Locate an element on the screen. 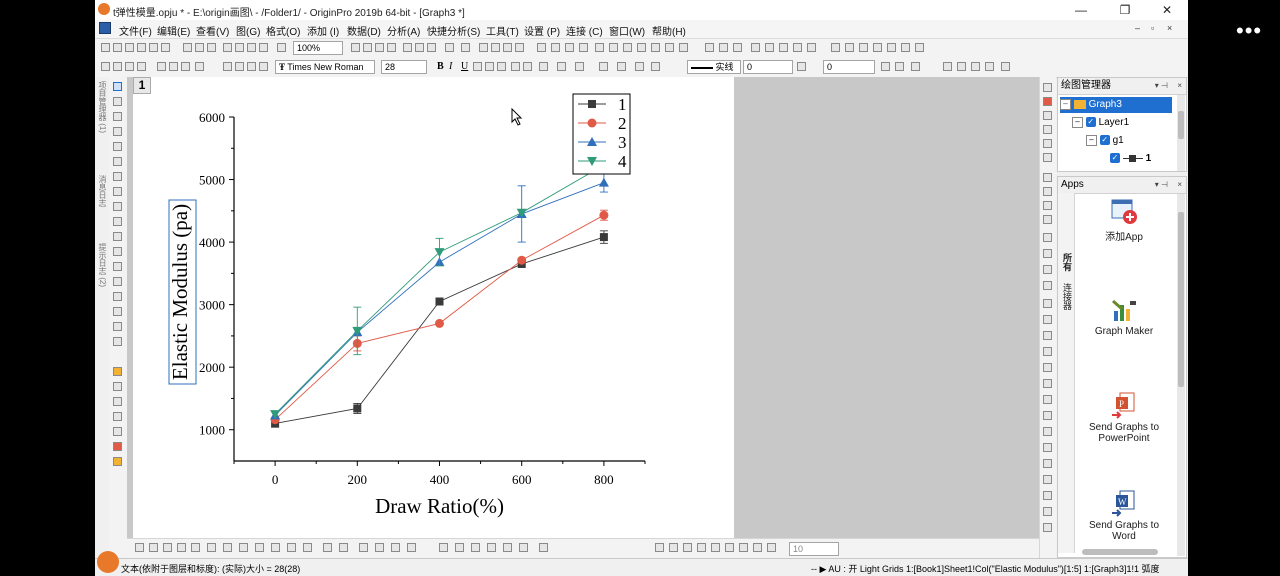  new-graph-icon is located at coordinates (129, 47).